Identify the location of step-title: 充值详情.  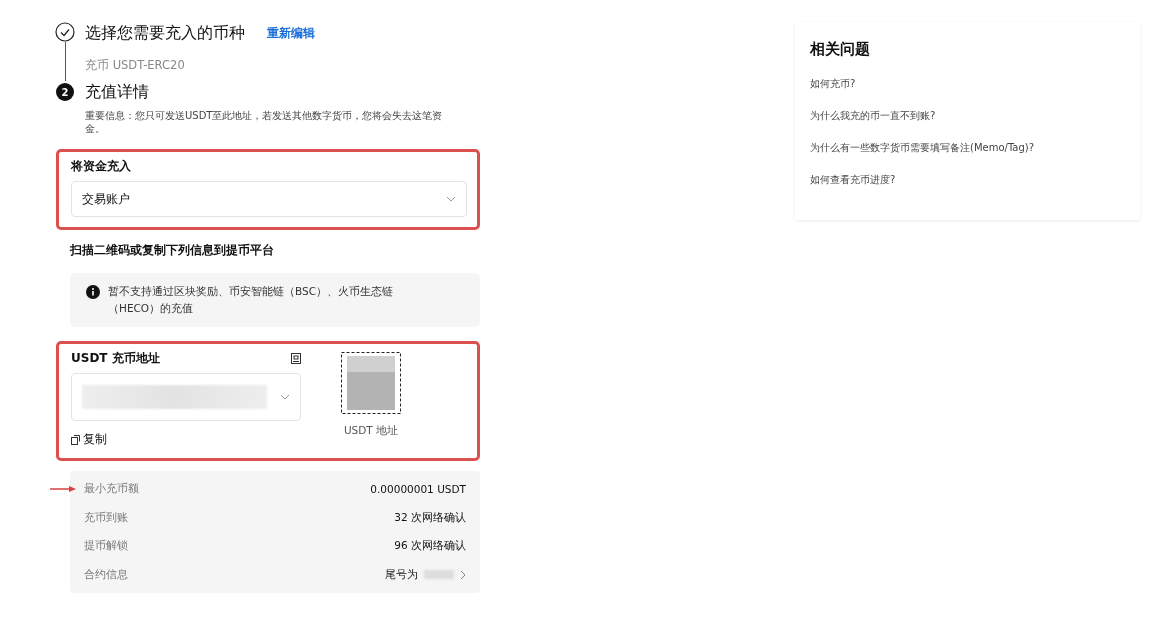
(117, 92).